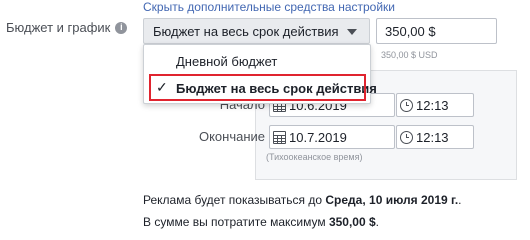  Describe the element at coordinates (377, 222) in the screenshot. I see `summary-line2-suffix: .` at that location.